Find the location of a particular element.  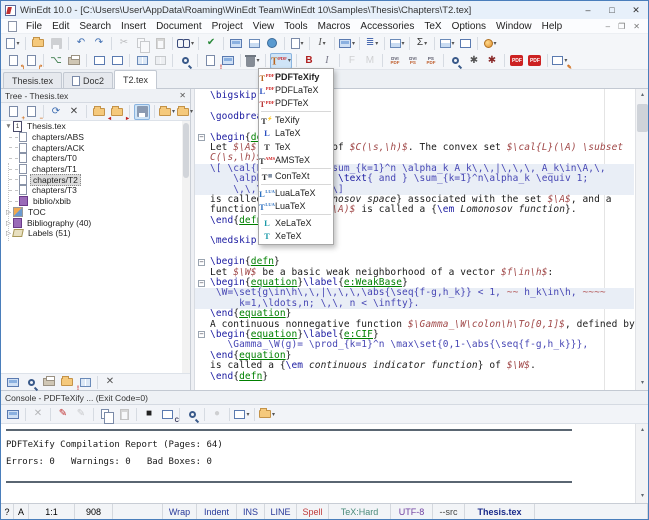

folder-button: ▾ is located at coordinates (185, 112).